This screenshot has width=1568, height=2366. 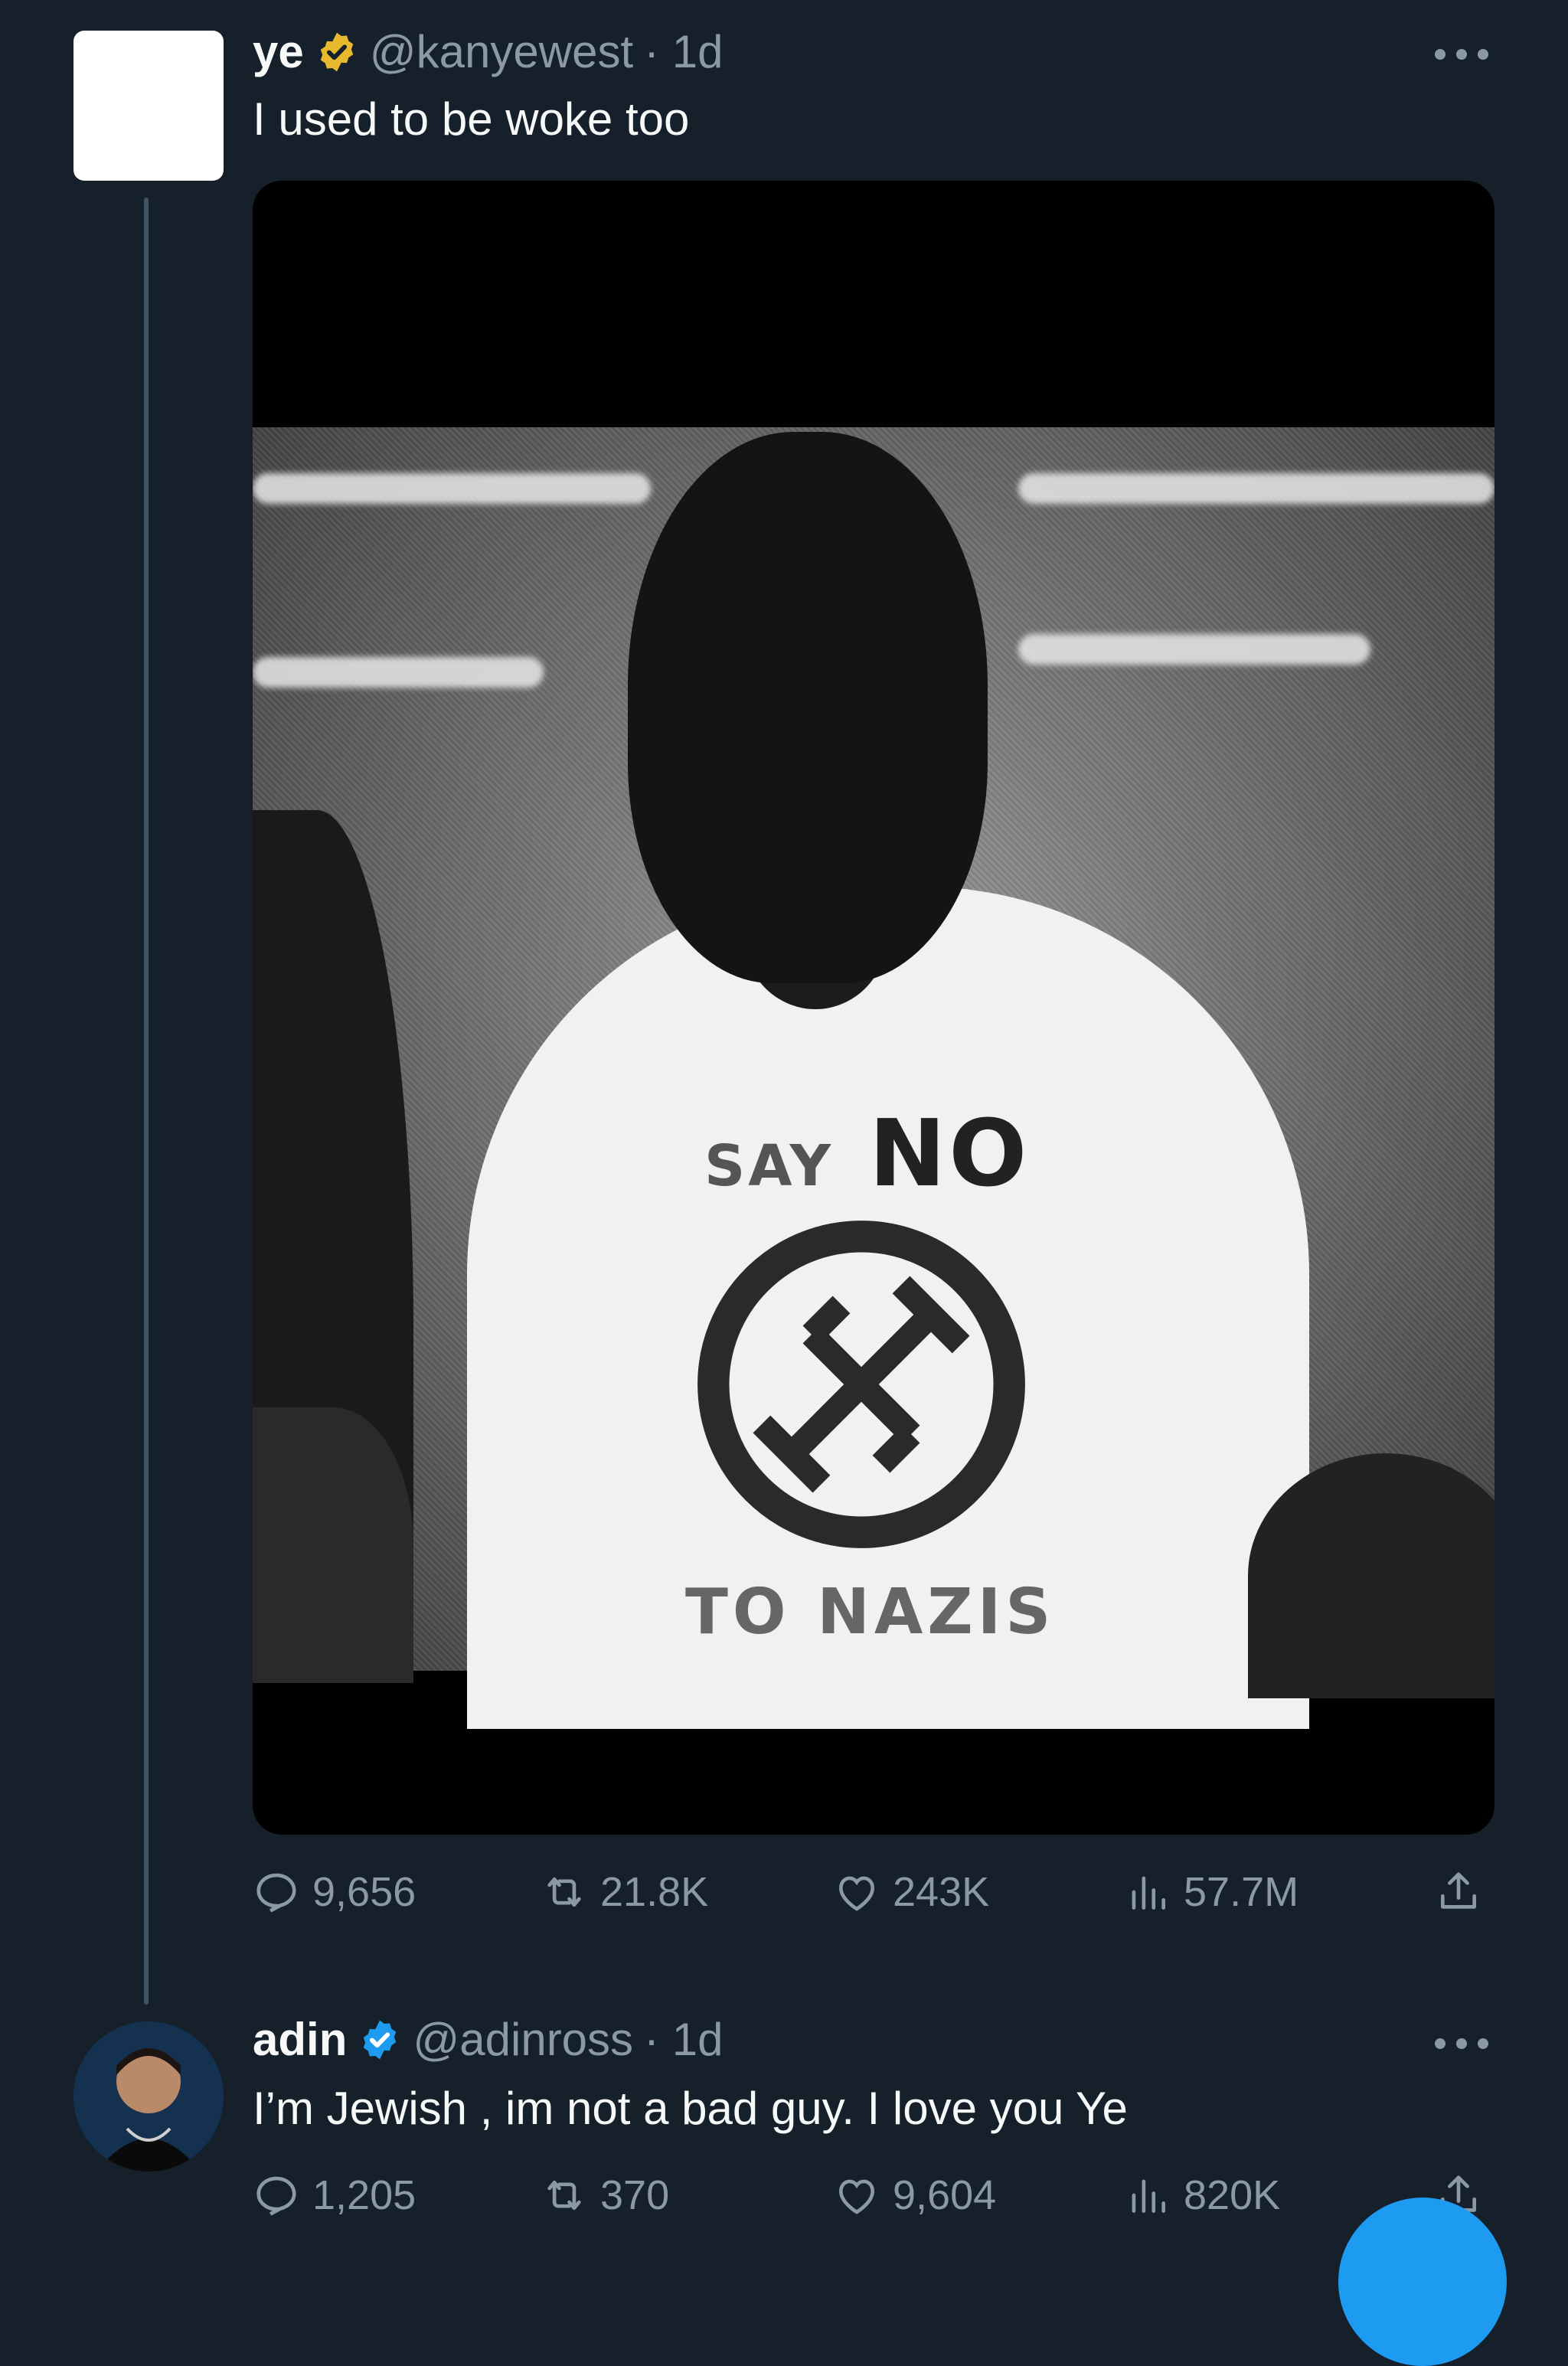 What do you see at coordinates (1422, 2282) in the screenshot?
I see `compose-icon` at bounding box center [1422, 2282].